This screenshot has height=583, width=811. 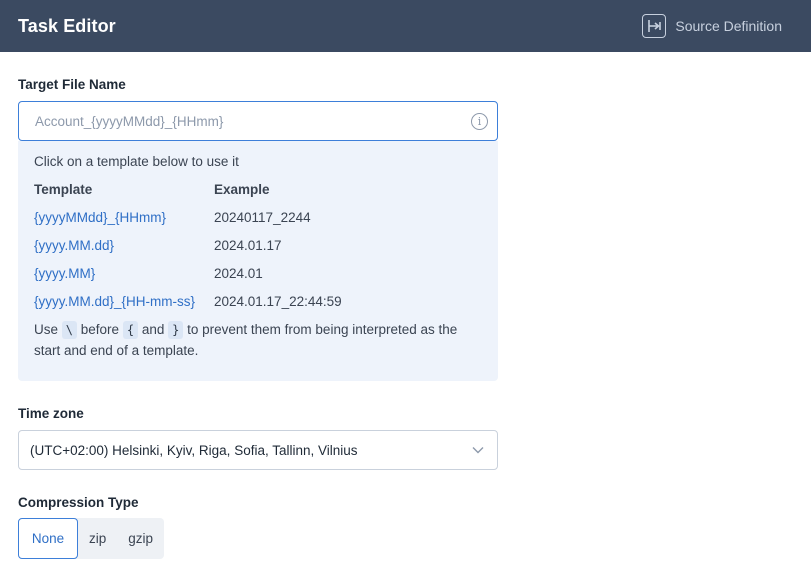 I want to click on page-title: Task Editor, so click(x=67, y=25).